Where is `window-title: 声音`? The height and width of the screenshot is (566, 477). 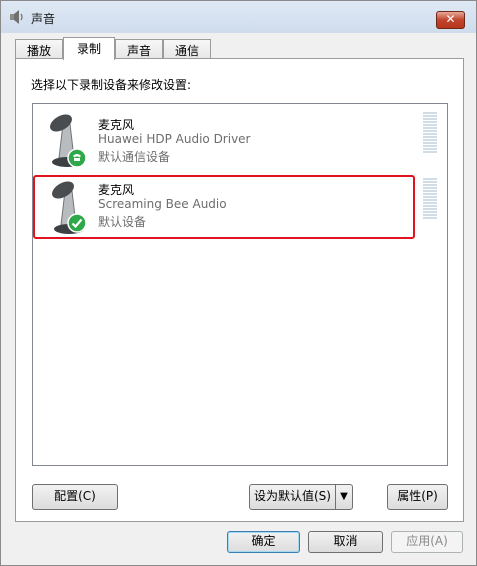
window-title: 声音 is located at coordinates (43, 19).